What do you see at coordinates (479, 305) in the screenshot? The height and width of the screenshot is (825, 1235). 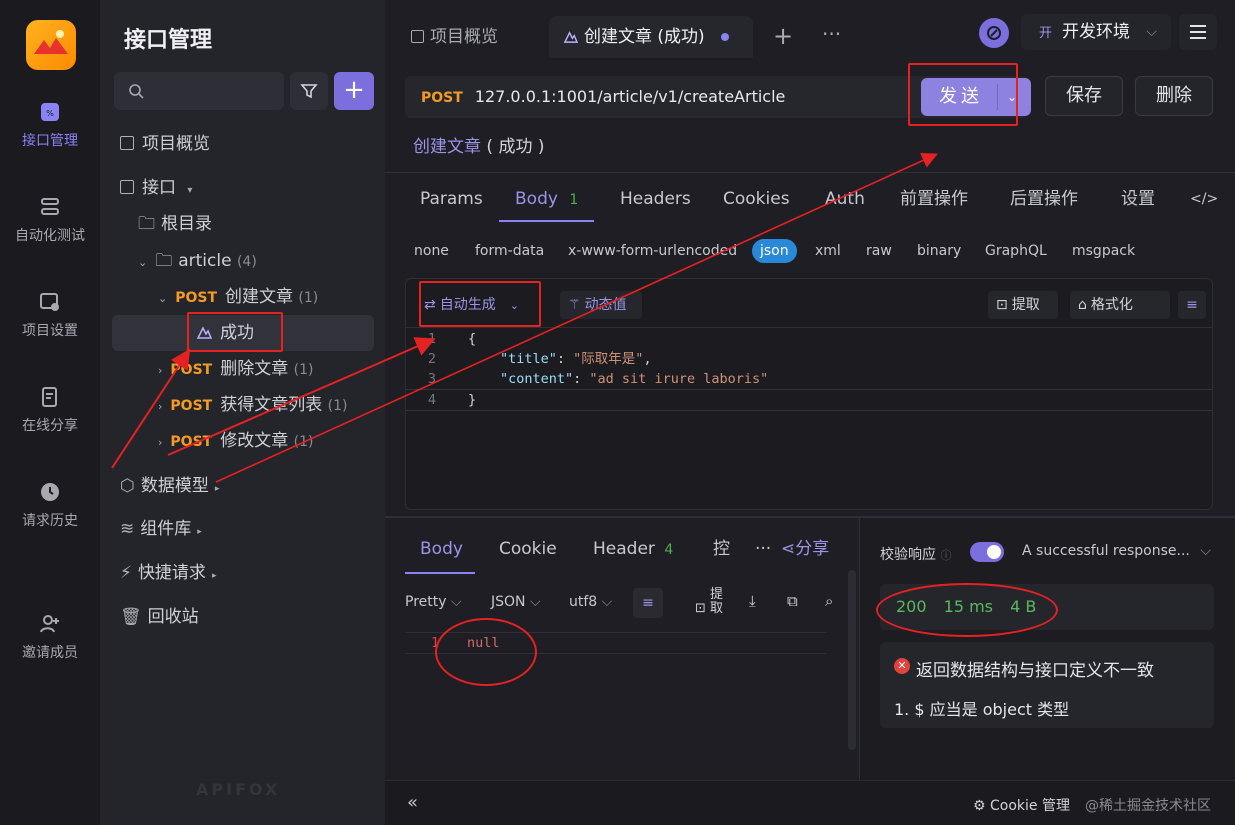 I see `auto-generate-button: ⇄ 自动生成 ⌄` at bounding box center [479, 305].